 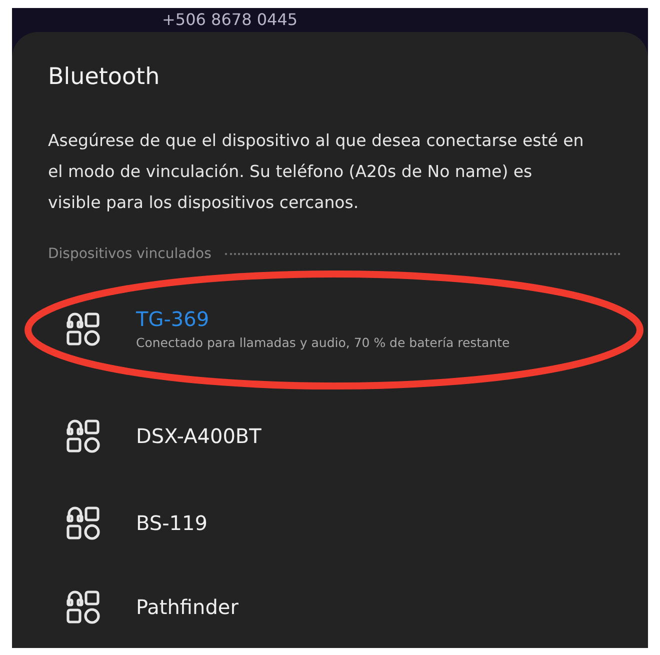 What do you see at coordinates (130, 254) in the screenshot?
I see `section-title: Dispositivos vinculados` at bounding box center [130, 254].